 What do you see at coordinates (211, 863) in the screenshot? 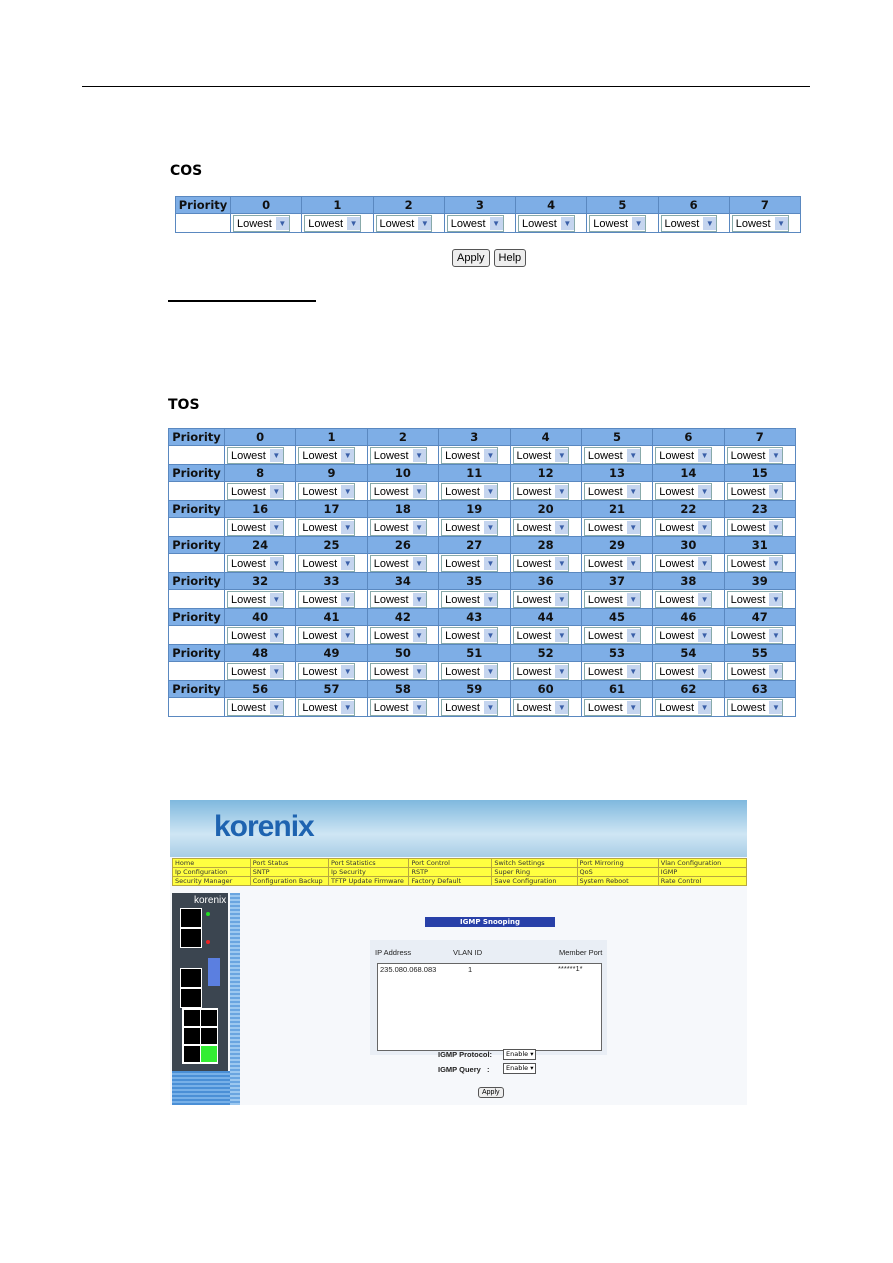
I see `menu-item: Home` at bounding box center [211, 863].